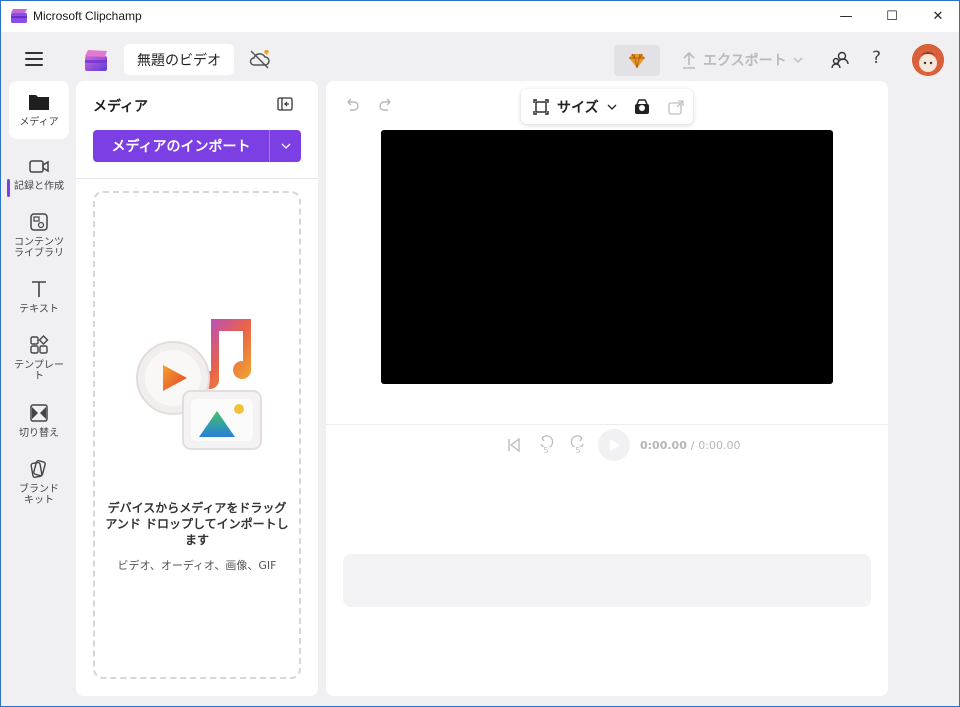  What do you see at coordinates (846, 16) in the screenshot?
I see `minimize-button: —` at bounding box center [846, 16].